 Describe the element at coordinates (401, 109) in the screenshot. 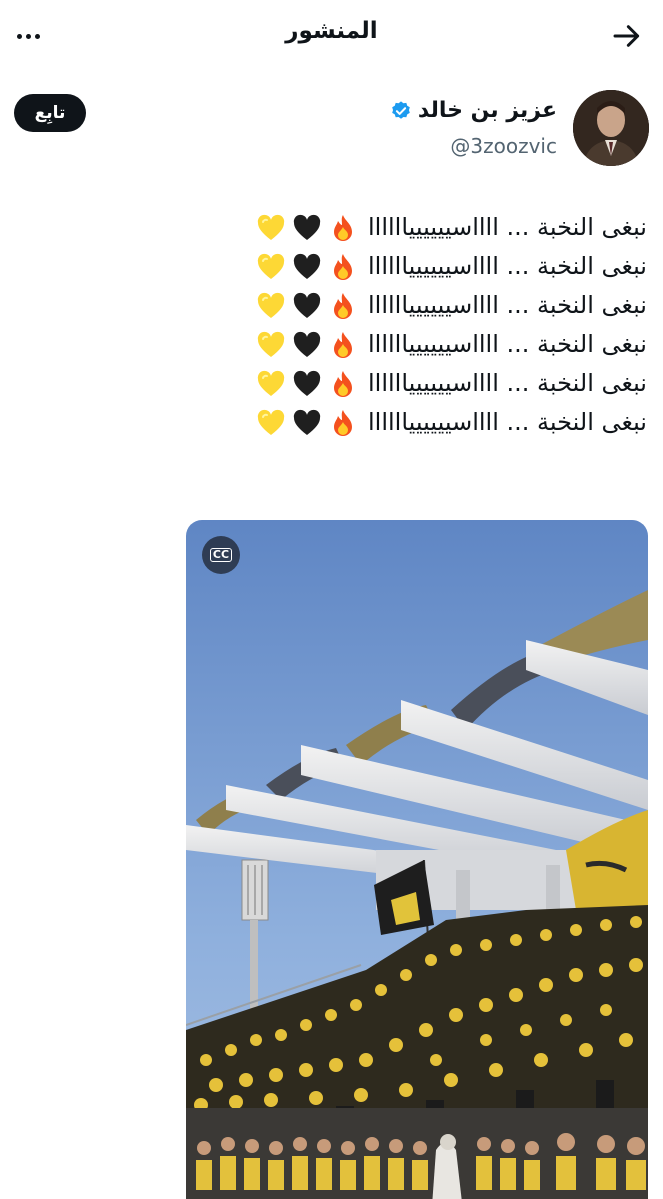

I see `verified-badge-icon` at that location.